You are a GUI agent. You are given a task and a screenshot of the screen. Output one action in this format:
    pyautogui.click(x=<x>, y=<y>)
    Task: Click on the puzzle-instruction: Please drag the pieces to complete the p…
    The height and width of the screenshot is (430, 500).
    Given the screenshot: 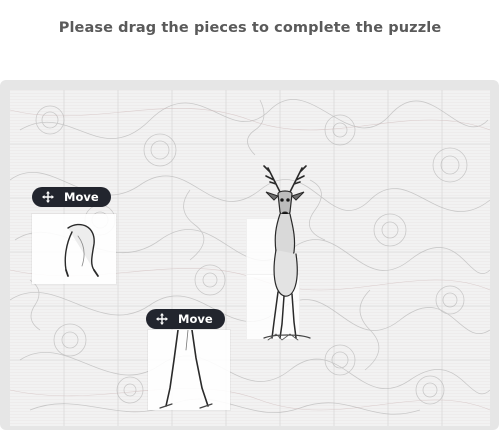 What is the action you would take?
    pyautogui.click(x=250, y=28)
    